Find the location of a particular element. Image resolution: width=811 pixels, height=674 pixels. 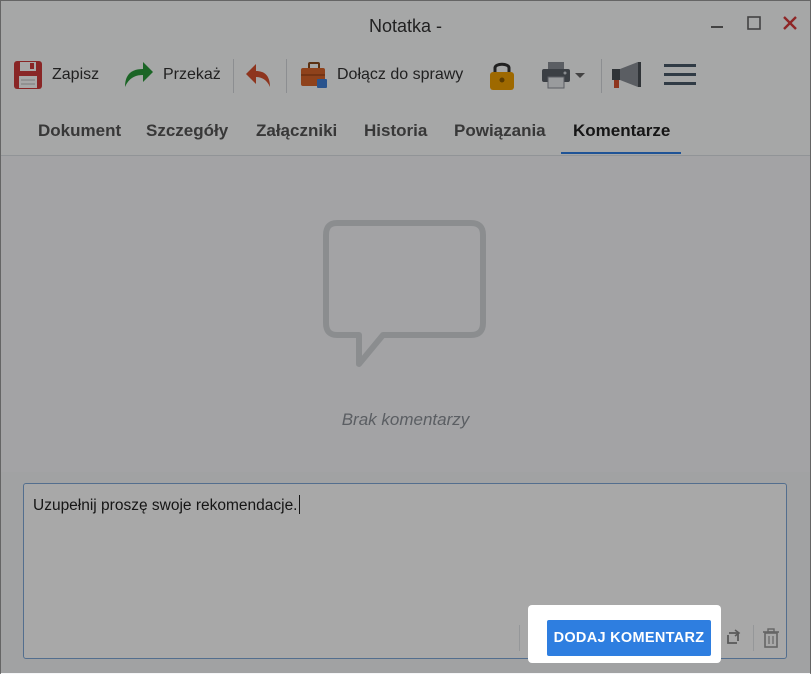

tab-dokument: Dokument is located at coordinates (79, 131).